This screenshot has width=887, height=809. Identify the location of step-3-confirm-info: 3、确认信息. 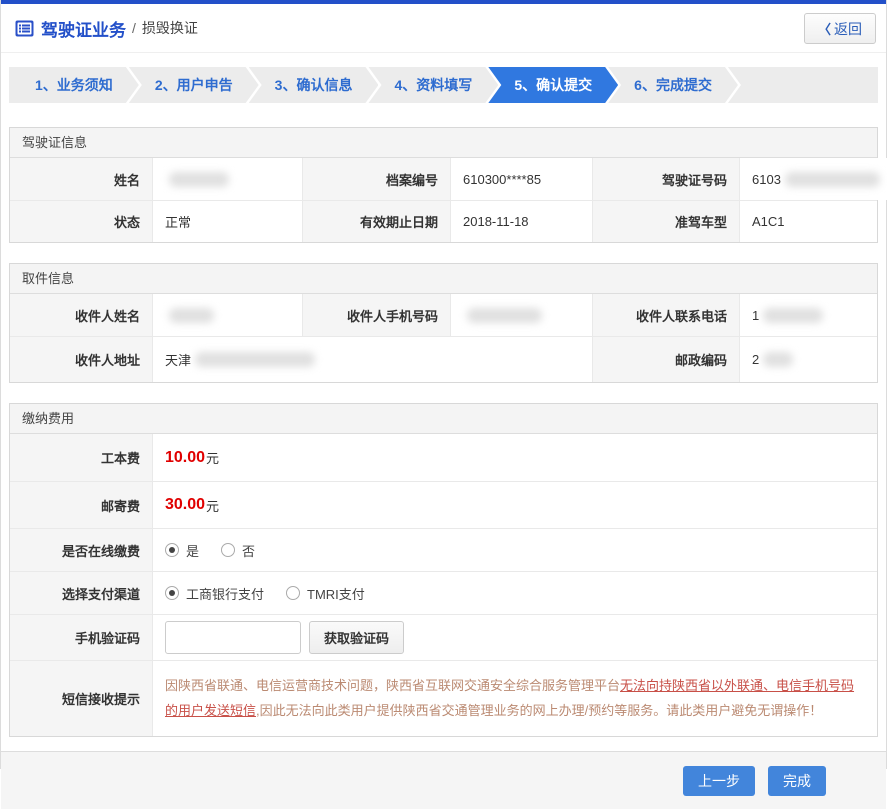
(314, 85).